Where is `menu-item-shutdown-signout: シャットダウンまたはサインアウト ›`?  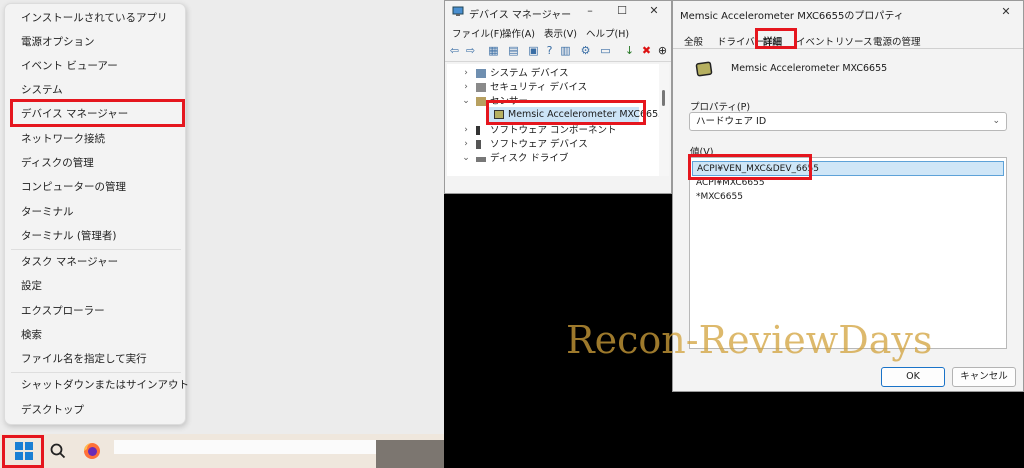 menu-item-shutdown-signout: シャットダウンまたはサインアウト › is located at coordinates (100, 385).